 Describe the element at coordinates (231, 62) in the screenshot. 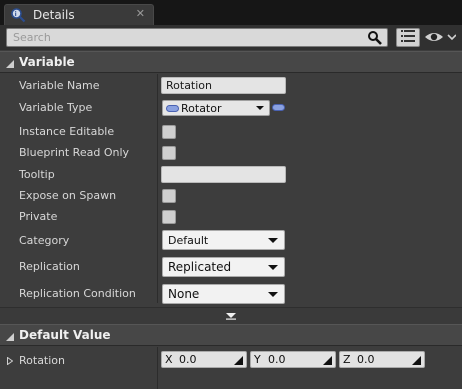

I see `variable-category-header: Variable` at that location.